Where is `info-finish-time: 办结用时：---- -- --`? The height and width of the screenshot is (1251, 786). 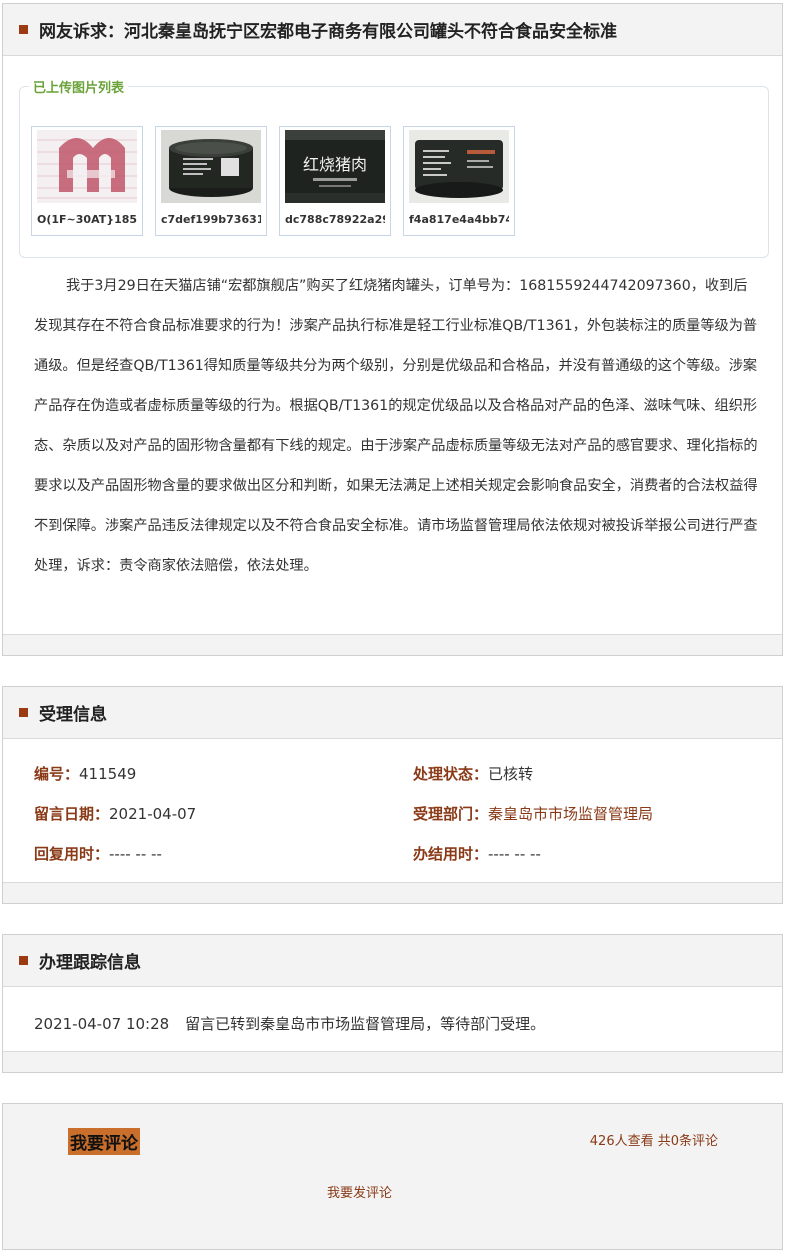
info-finish-time: 办结用时：---- -- -- is located at coordinates (477, 853).